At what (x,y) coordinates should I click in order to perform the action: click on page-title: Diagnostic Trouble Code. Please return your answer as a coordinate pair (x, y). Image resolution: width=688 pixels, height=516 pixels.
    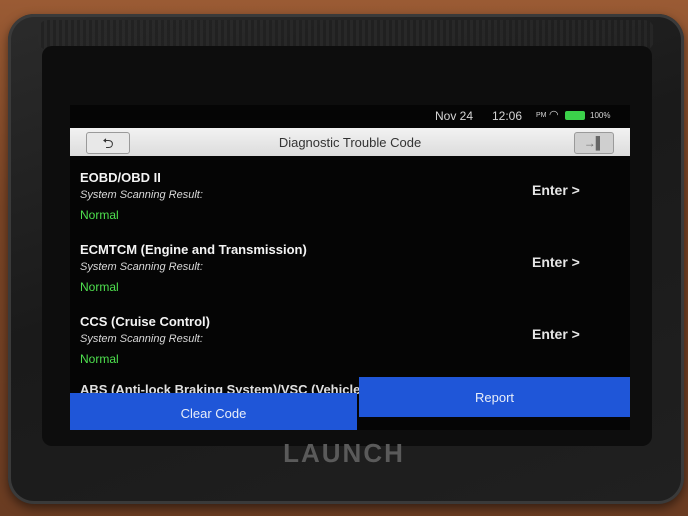
    Looking at the image, I should click on (350, 142).